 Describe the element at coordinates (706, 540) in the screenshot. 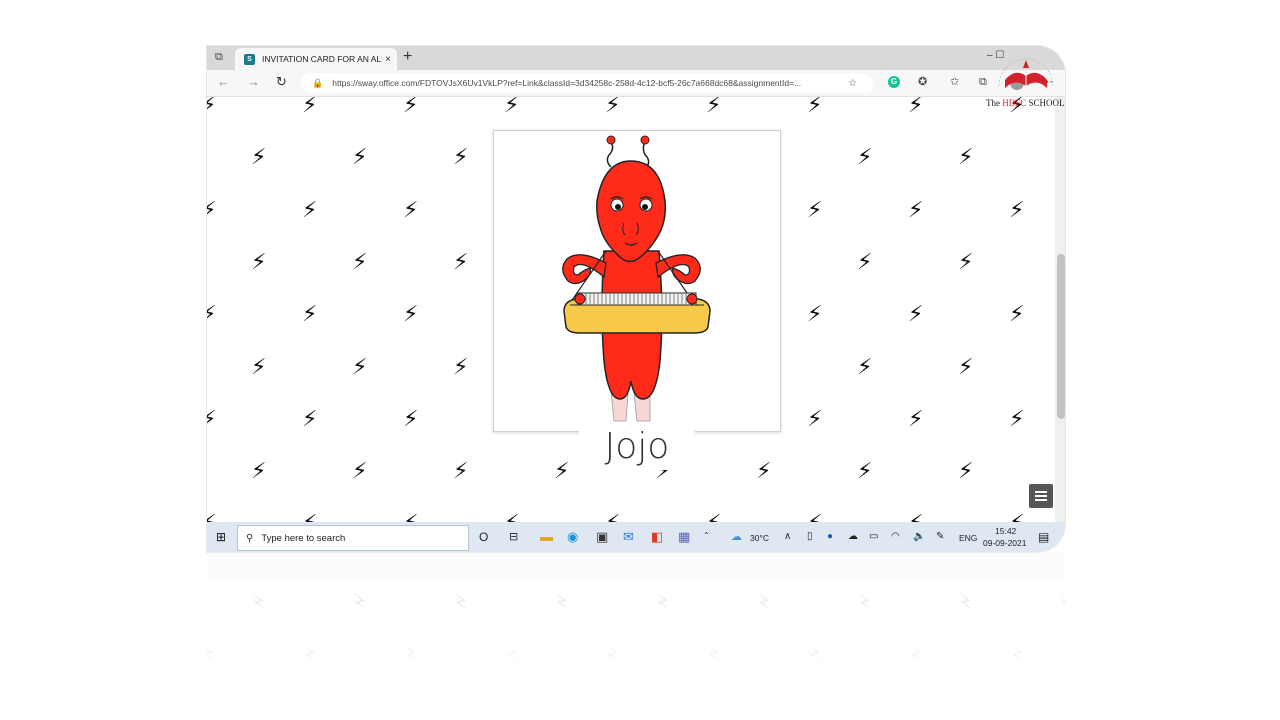

I see `taskbar-overflow-icon: ⌃ ⌄` at that location.